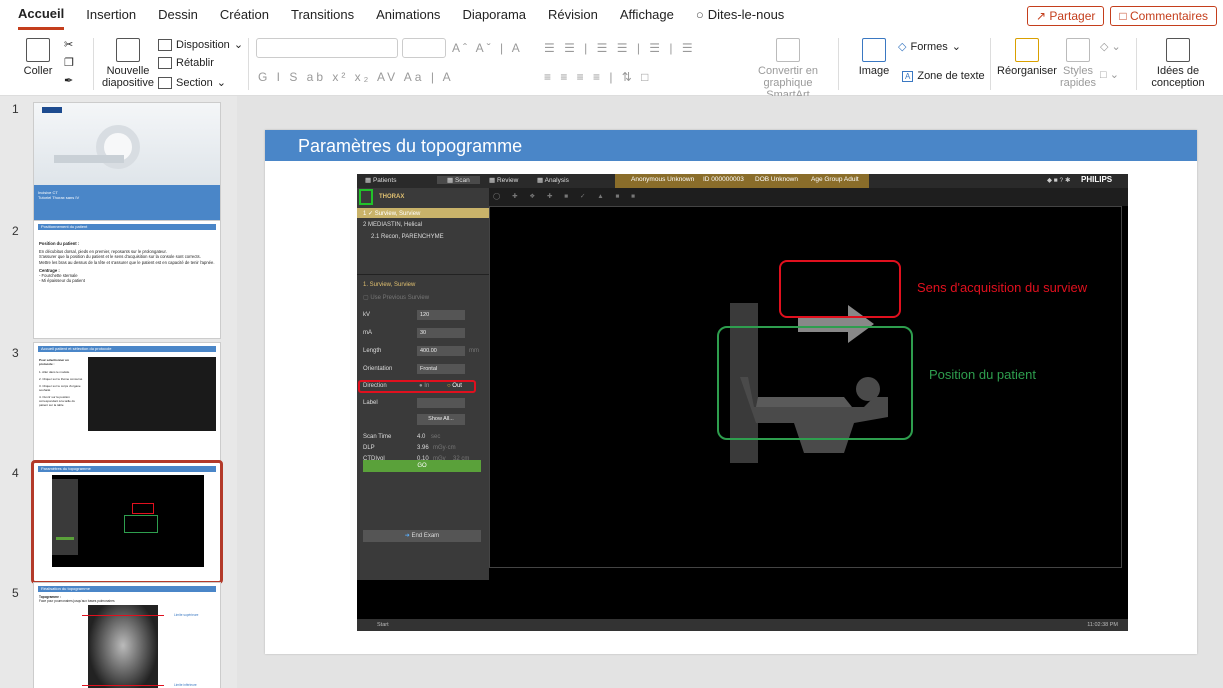 The width and height of the screenshot is (1223, 688). I want to click on series-row: 1 ✓ Surview, Surview, so click(392, 214).